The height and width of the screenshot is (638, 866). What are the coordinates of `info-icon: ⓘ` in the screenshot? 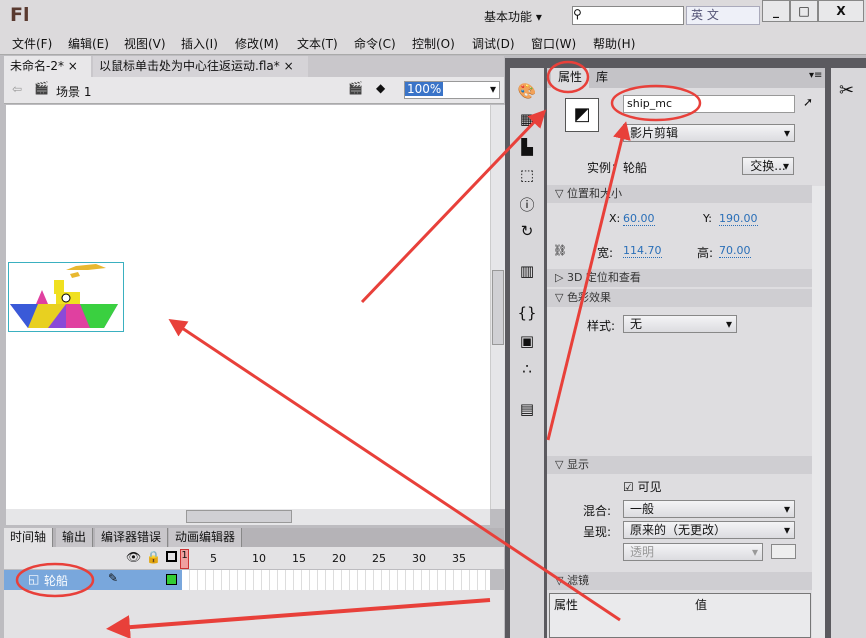 It's located at (527, 204).